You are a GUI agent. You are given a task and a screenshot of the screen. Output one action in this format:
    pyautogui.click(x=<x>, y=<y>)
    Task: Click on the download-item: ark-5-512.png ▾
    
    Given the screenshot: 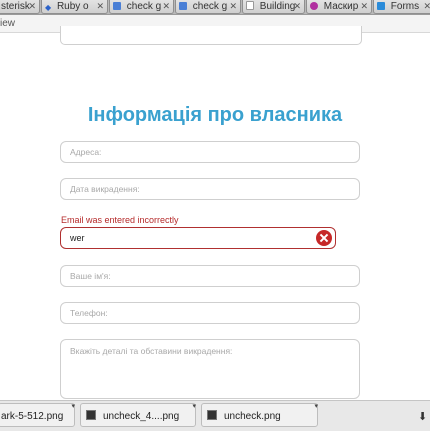 What is the action you would take?
    pyautogui.click(x=37, y=415)
    